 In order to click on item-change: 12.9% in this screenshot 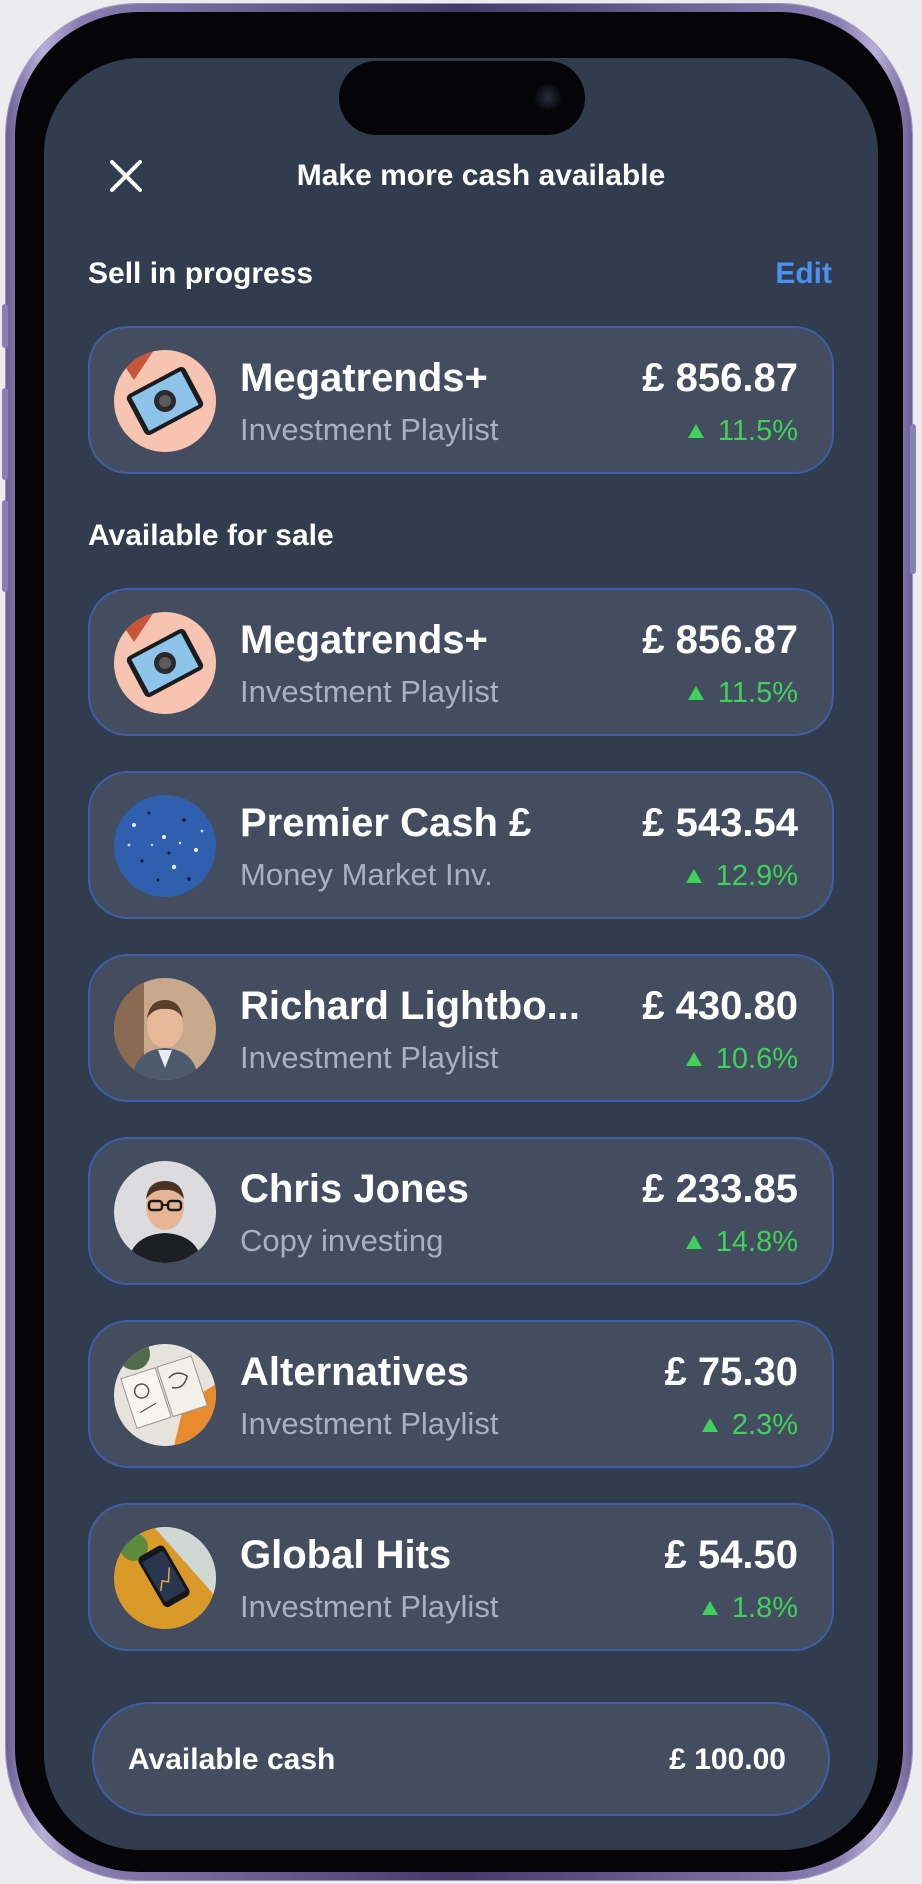, I will do `click(741, 876)`.